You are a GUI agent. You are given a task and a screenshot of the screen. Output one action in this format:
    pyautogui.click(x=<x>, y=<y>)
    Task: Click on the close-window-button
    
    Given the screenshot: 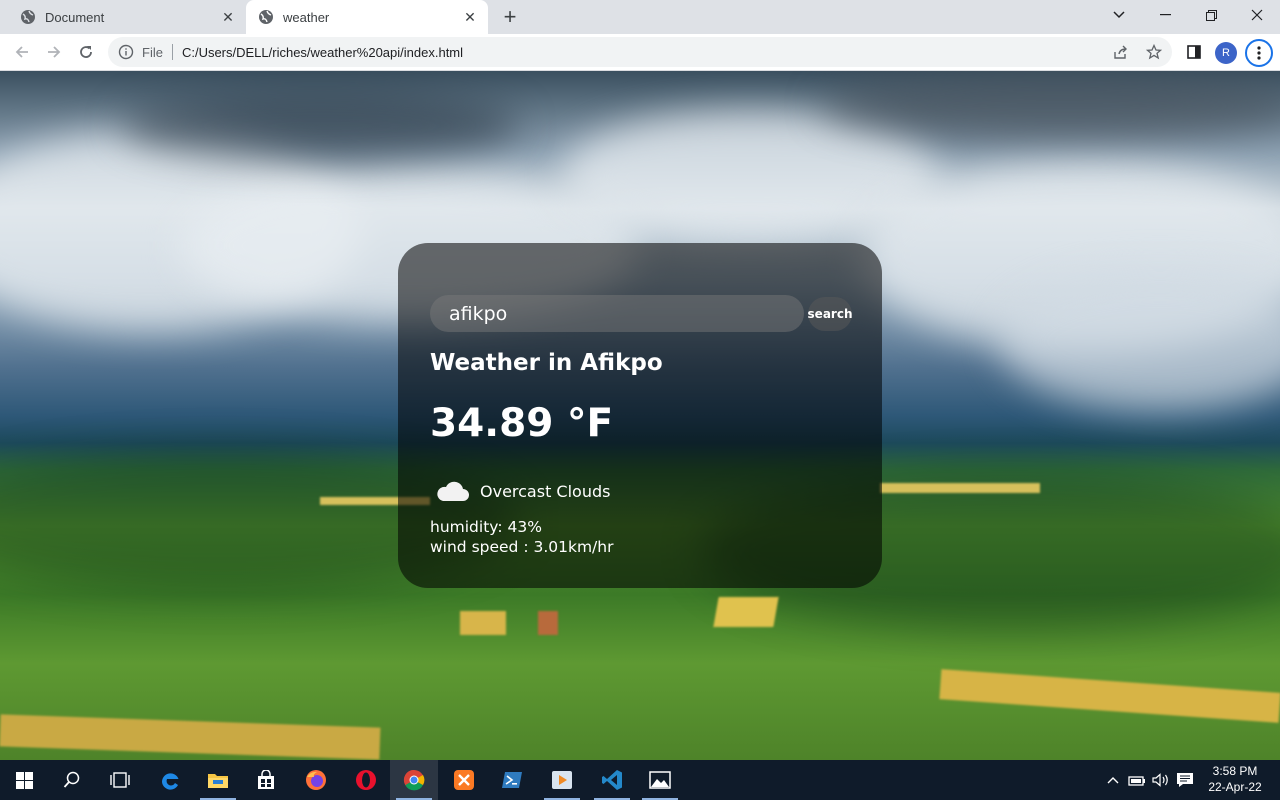 What is the action you would take?
    pyautogui.click(x=1257, y=15)
    